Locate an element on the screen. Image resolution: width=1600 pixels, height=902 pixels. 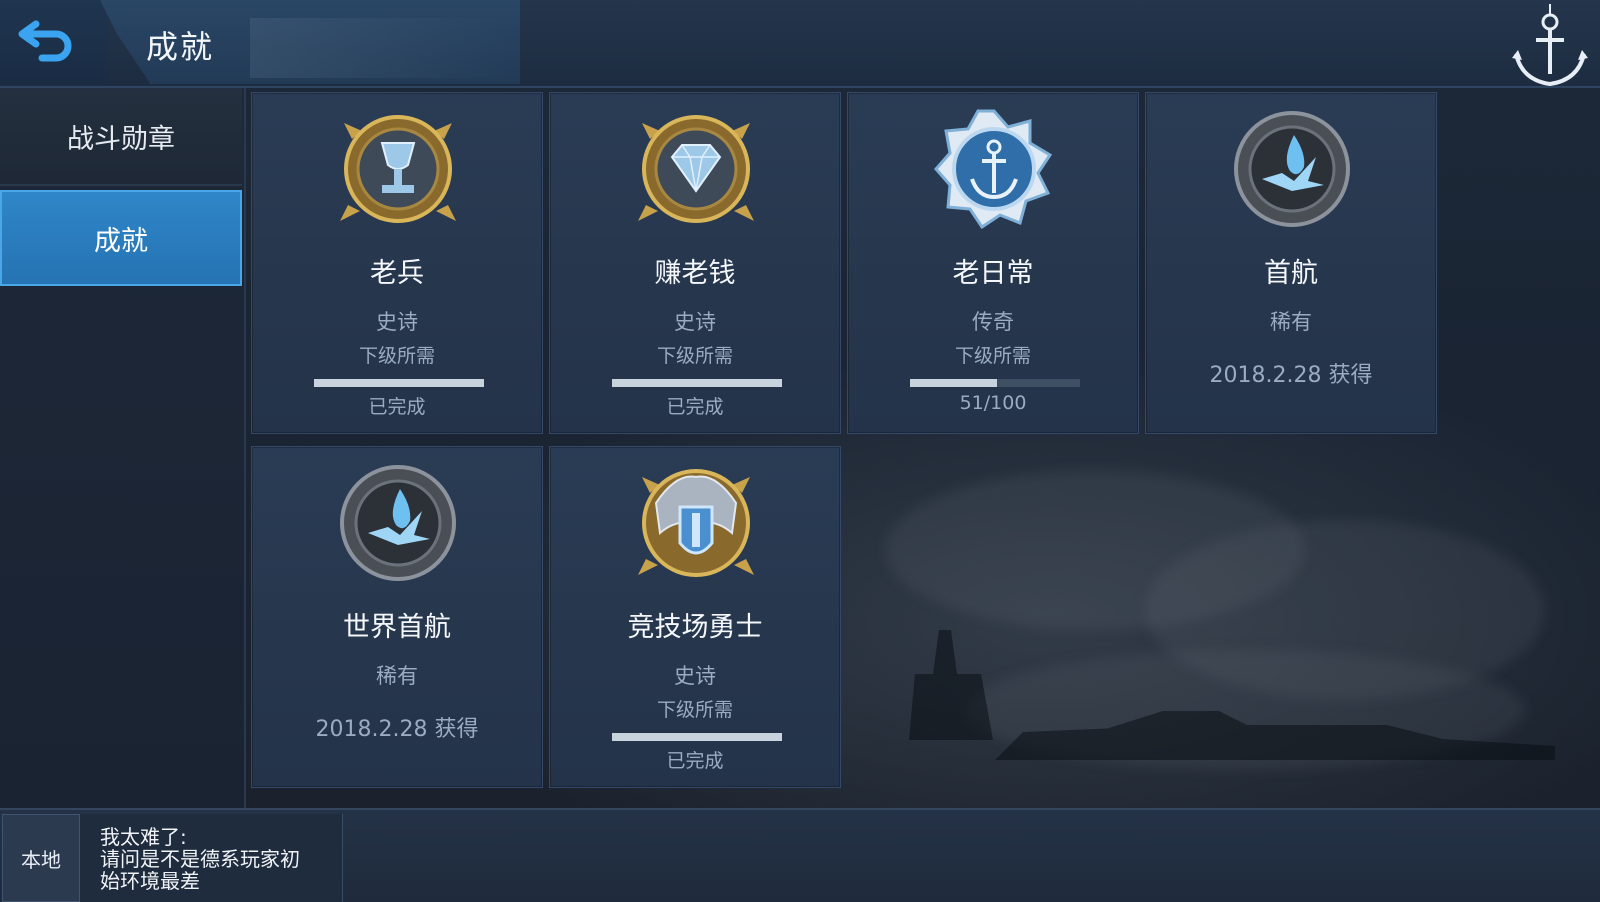
chat-channel-tab: 本地 is located at coordinates (41, 858).